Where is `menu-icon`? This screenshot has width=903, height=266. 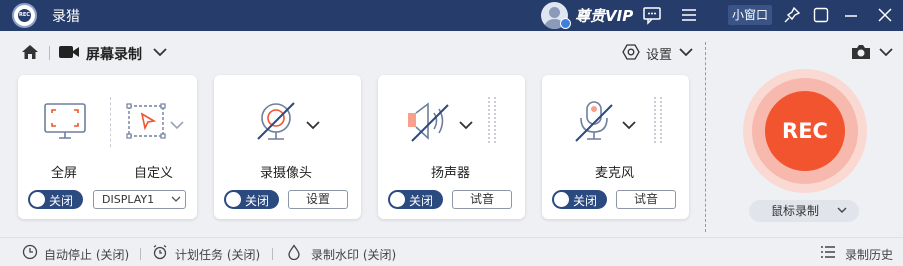 menu-icon is located at coordinates (689, 15).